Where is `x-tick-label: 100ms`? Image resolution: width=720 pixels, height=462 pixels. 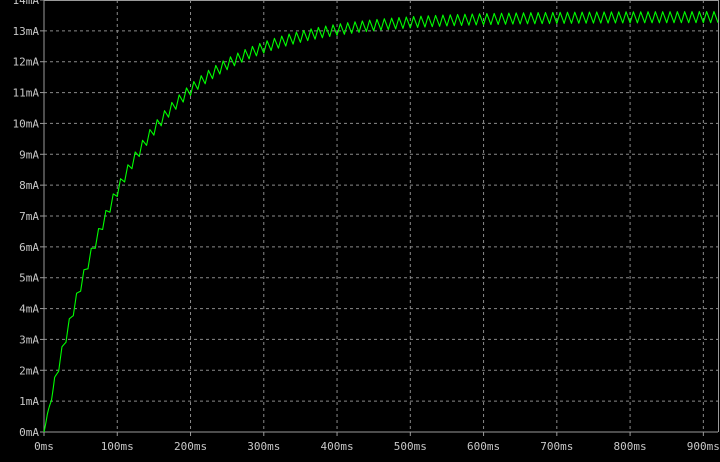
x-tick-label: 100ms is located at coordinates (117, 446).